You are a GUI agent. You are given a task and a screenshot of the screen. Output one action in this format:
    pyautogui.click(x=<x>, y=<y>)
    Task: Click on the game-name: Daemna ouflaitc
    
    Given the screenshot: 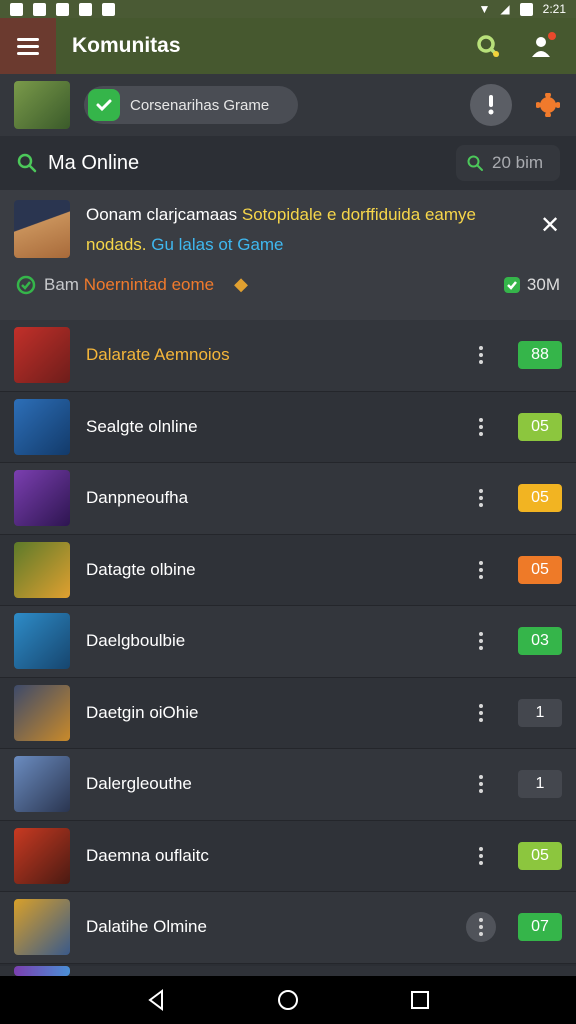 What is the action you would take?
    pyautogui.click(x=147, y=855)
    